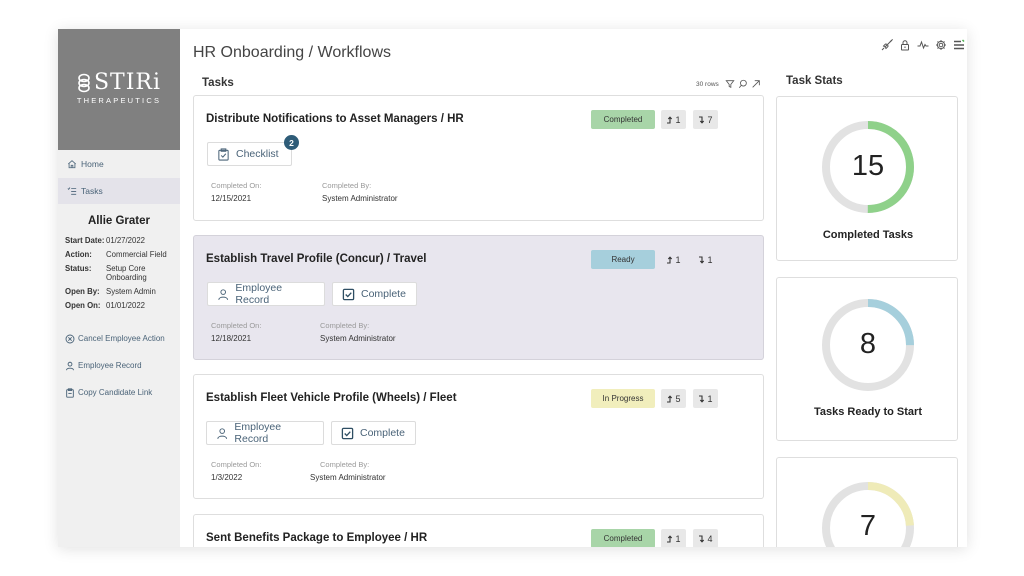  I want to click on copy-candidate-link: Copy Candidate Link, so click(119, 392).